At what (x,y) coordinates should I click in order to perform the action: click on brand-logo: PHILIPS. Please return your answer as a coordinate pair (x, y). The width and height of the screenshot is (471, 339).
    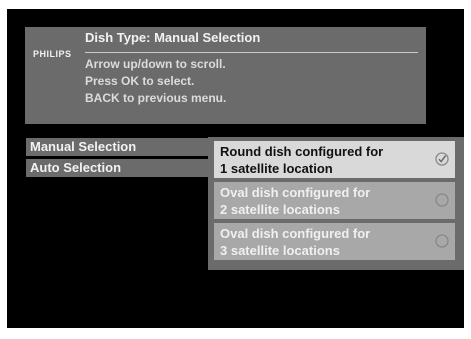
    Looking at the image, I should click on (52, 54).